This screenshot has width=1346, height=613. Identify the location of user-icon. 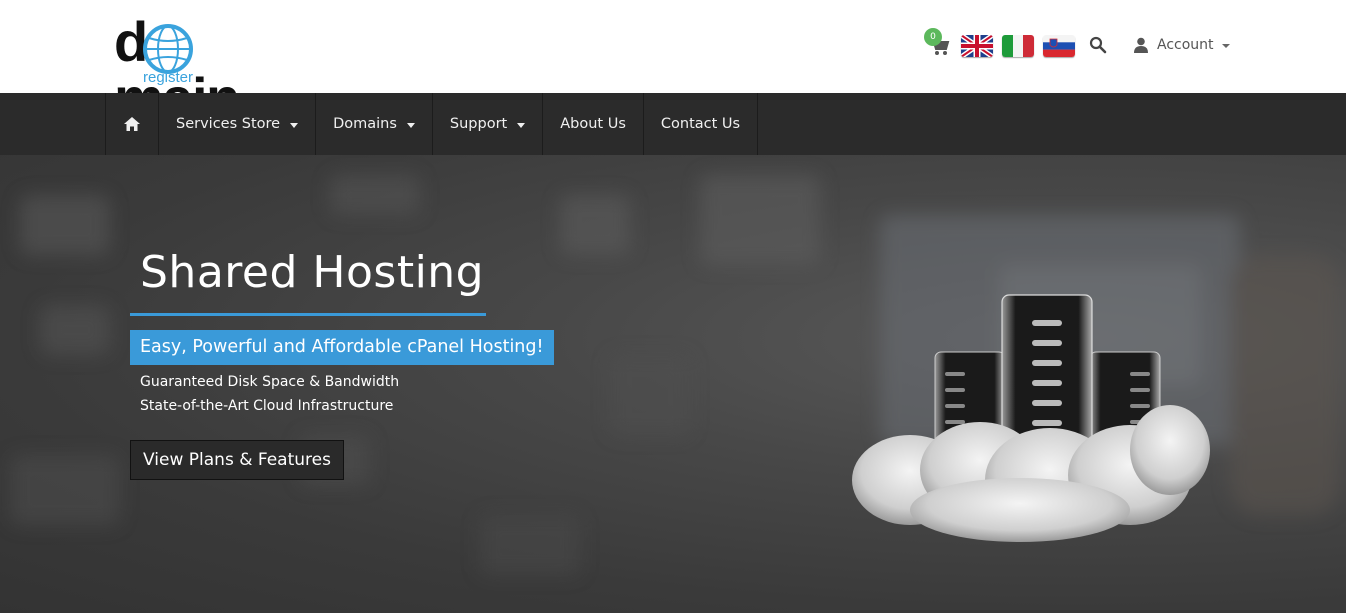
(1141, 45).